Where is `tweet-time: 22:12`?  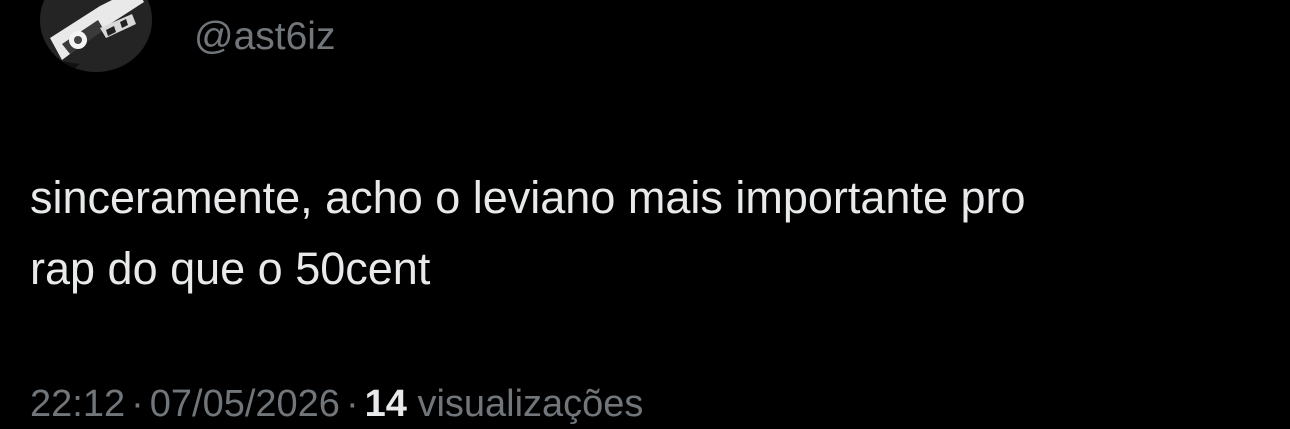 tweet-time: 22:12 is located at coordinates (77, 404).